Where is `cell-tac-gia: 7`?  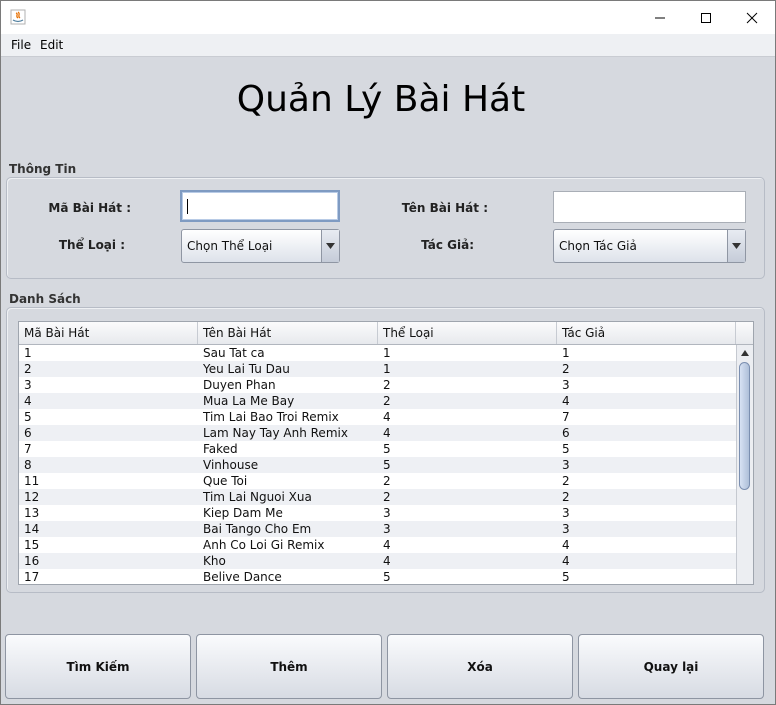 cell-tac-gia: 7 is located at coordinates (566, 417).